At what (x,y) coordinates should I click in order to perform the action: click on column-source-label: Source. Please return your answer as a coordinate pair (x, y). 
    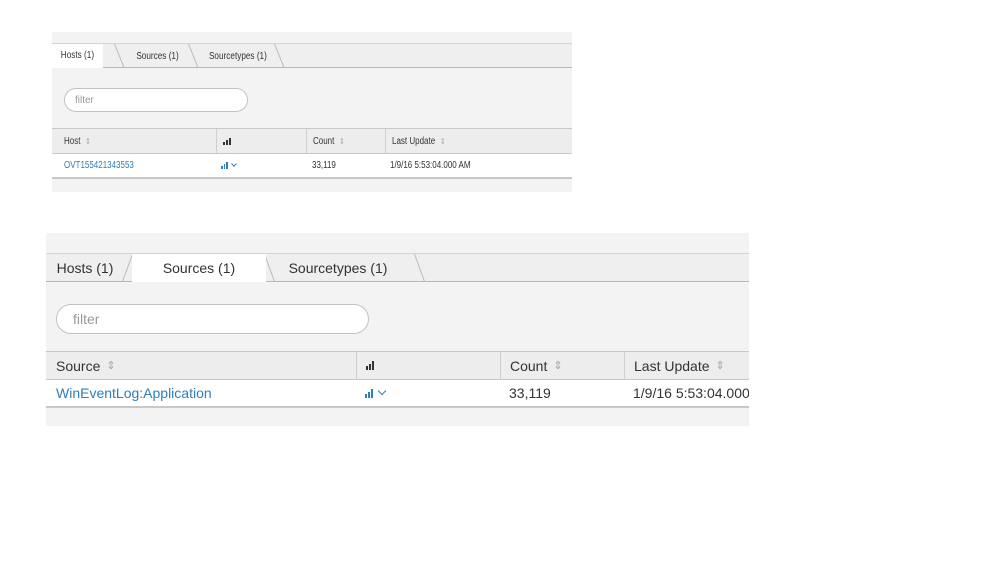
    Looking at the image, I should click on (78, 365).